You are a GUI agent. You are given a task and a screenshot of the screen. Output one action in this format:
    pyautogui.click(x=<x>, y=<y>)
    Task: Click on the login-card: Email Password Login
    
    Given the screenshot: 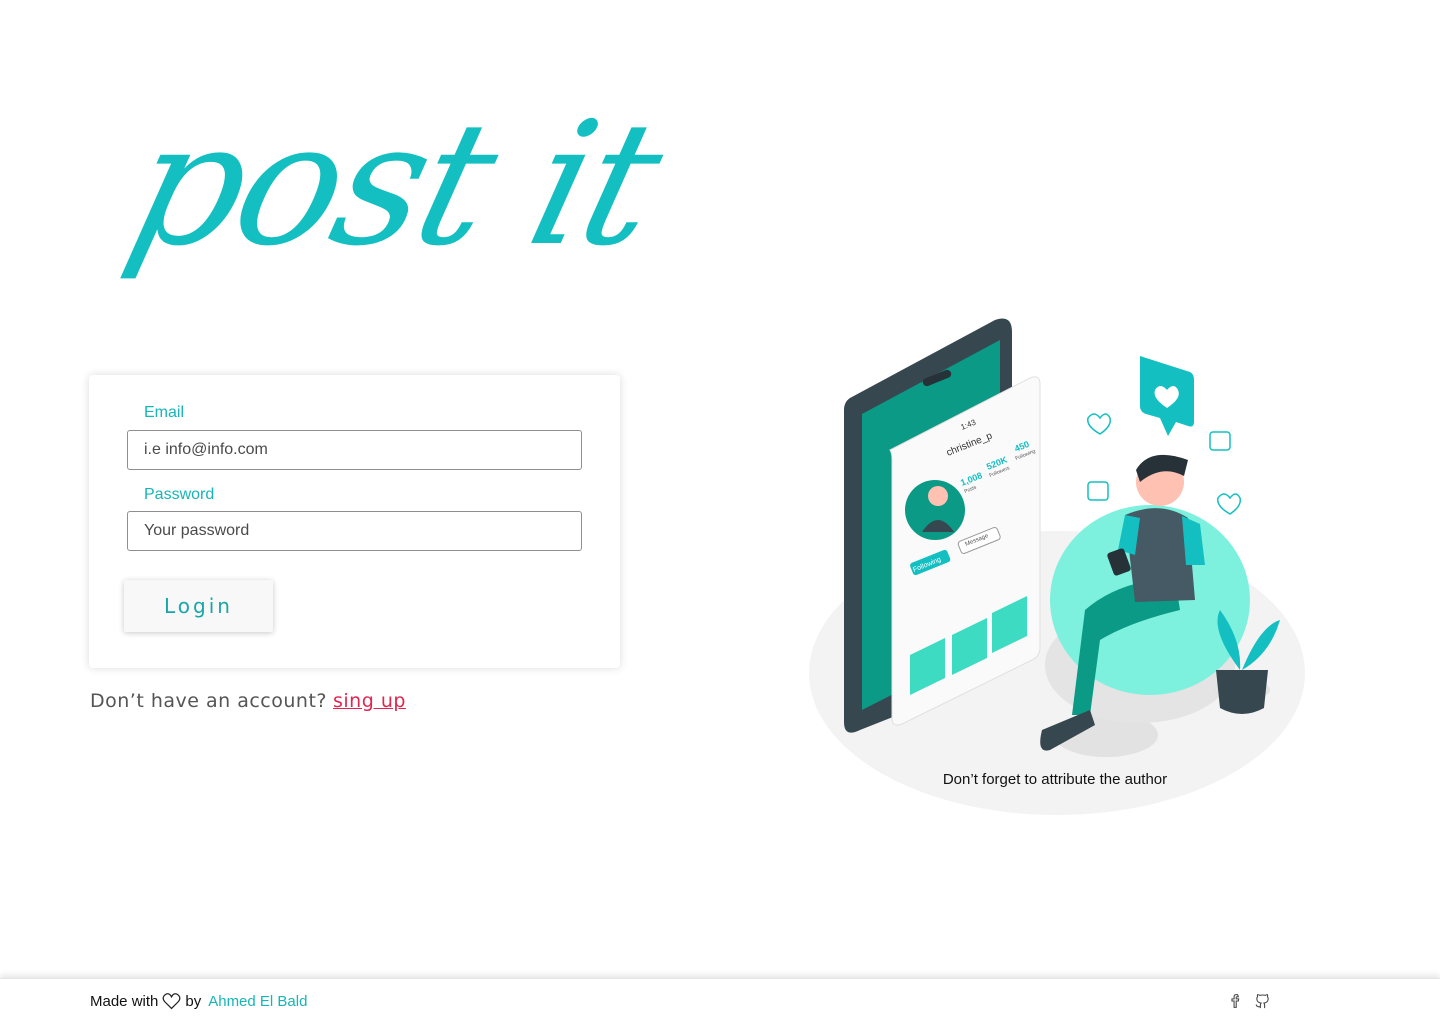 What is the action you would take?
    pyautogui.click(x=354, y=521)
    